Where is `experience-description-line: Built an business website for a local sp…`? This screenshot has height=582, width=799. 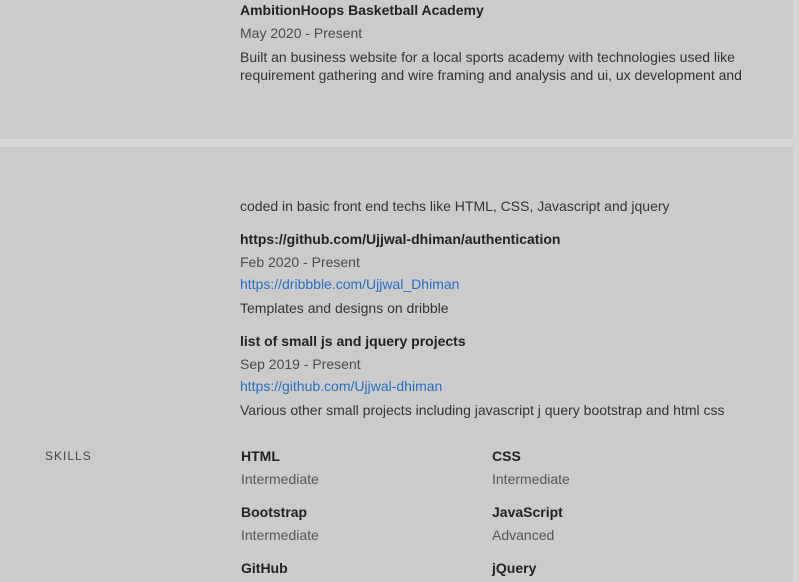
experience-description-line: Built an business website for a local sp… is located at coordinates (487, 57).